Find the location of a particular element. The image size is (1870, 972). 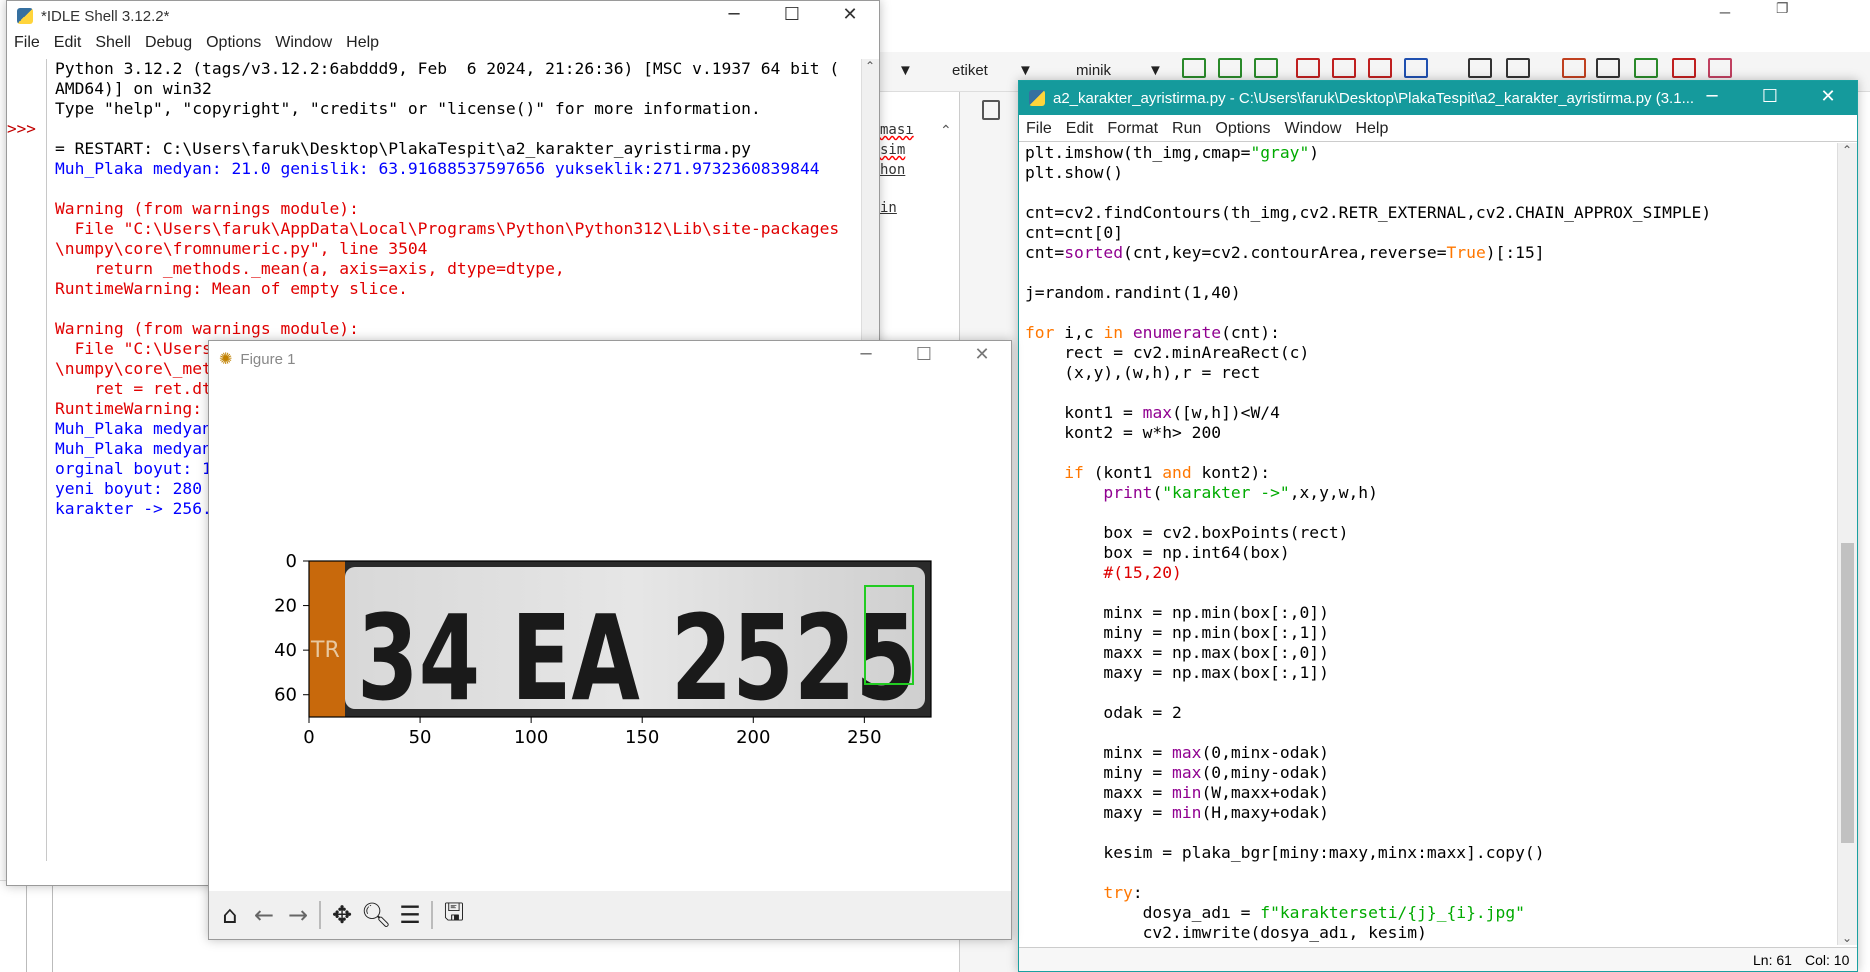

code-token: "karakter ->" is located at coordinates (1226, 492).